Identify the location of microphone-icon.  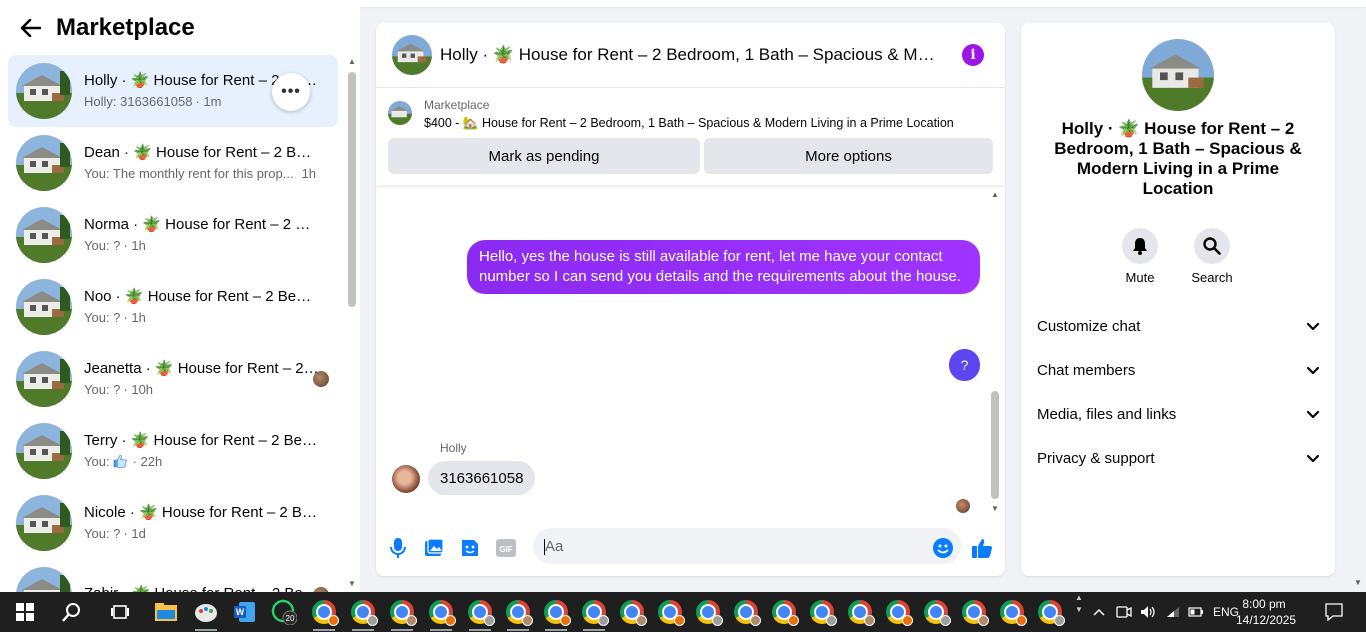
(398, 548).